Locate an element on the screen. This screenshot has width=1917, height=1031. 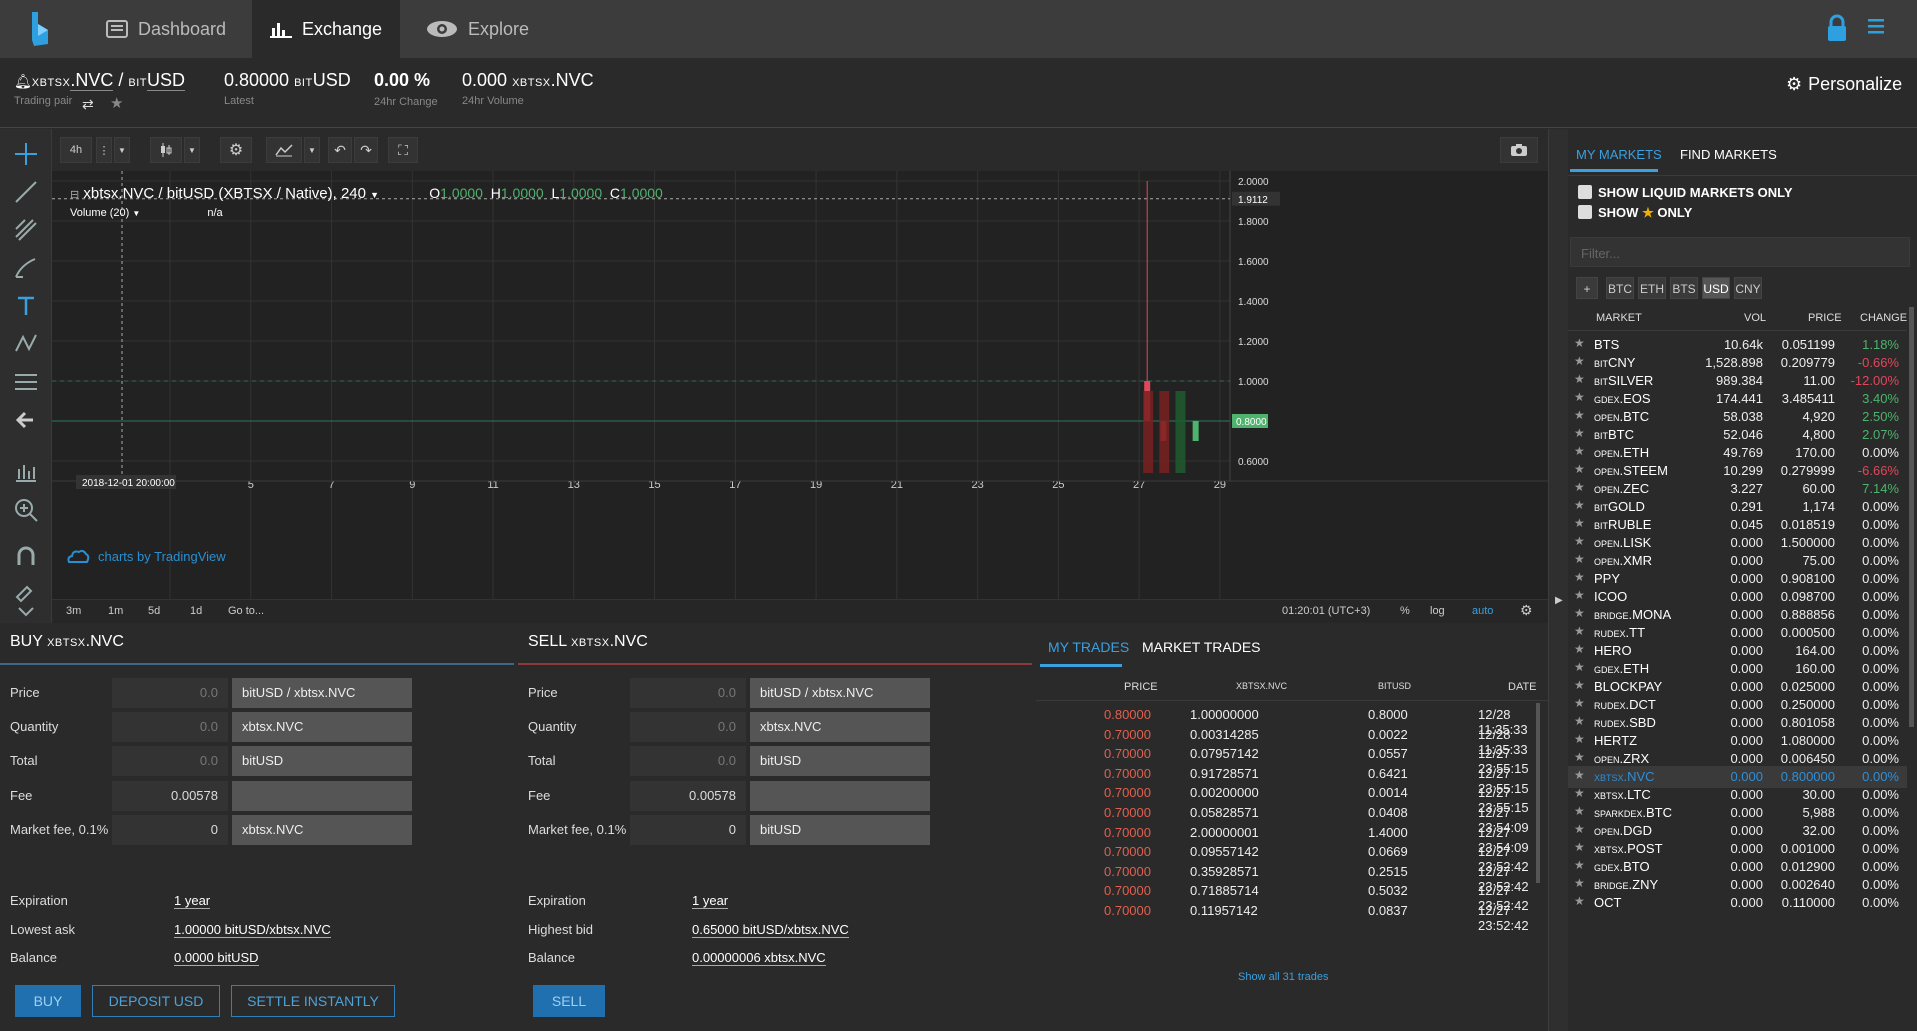
indicators-icon is located at coordinates (284, 150).